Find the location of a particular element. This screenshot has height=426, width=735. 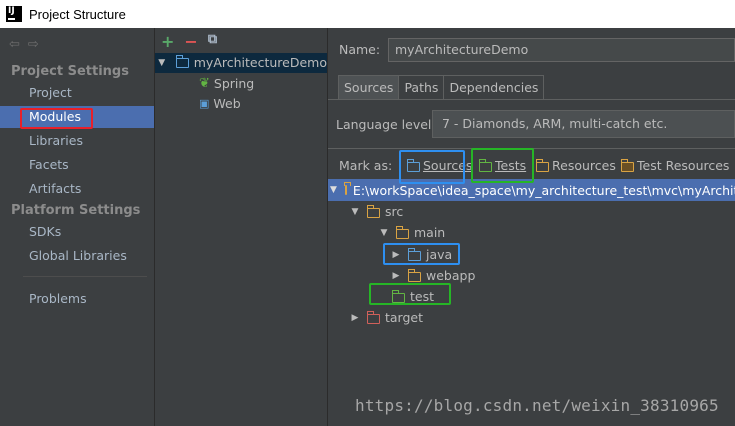

mark-as-test-resources-label: Test Resources is located at coordinates (683, 165).